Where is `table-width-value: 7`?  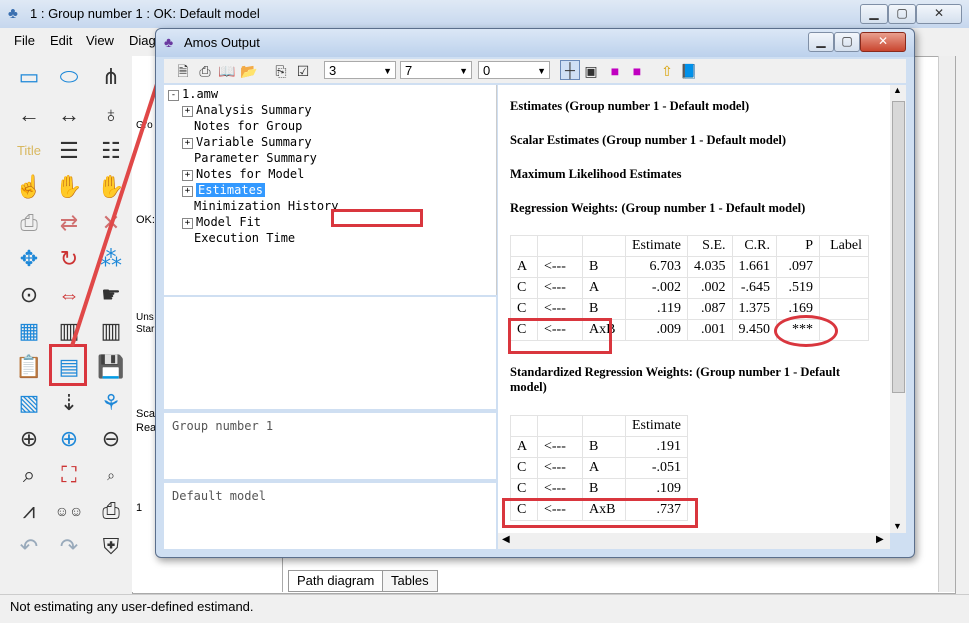
table-width-value: 7 is located at coordinates (409, 70).